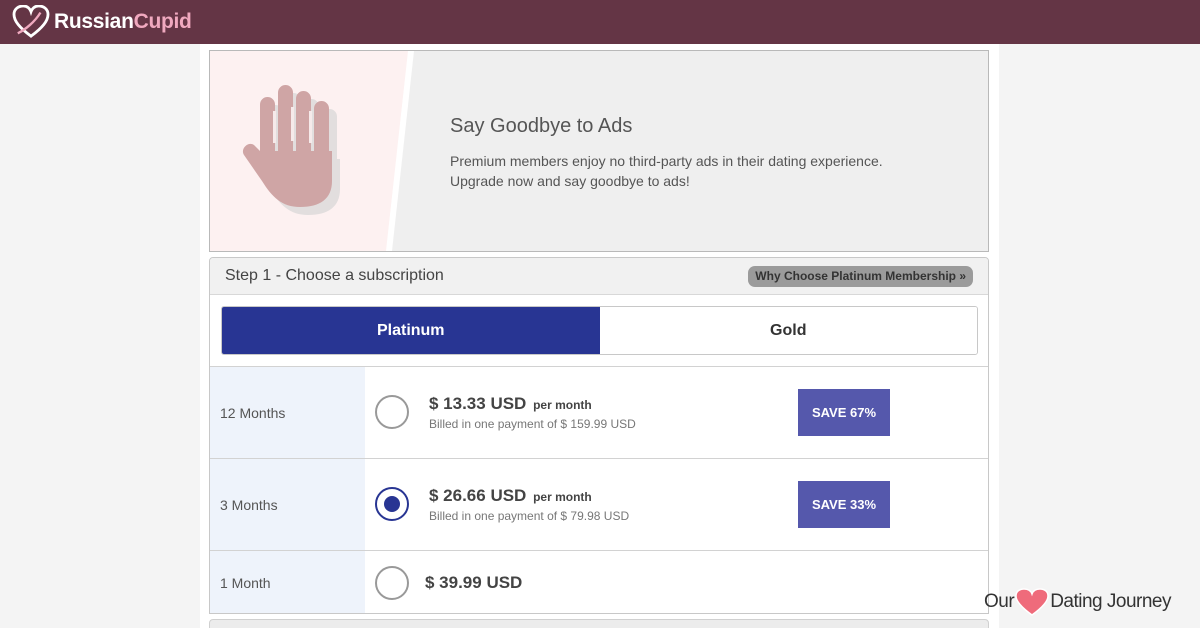  Describe the element at coordinates (600, 22) in the screenshot. I see `top-bar: RussianCupid` at that location.